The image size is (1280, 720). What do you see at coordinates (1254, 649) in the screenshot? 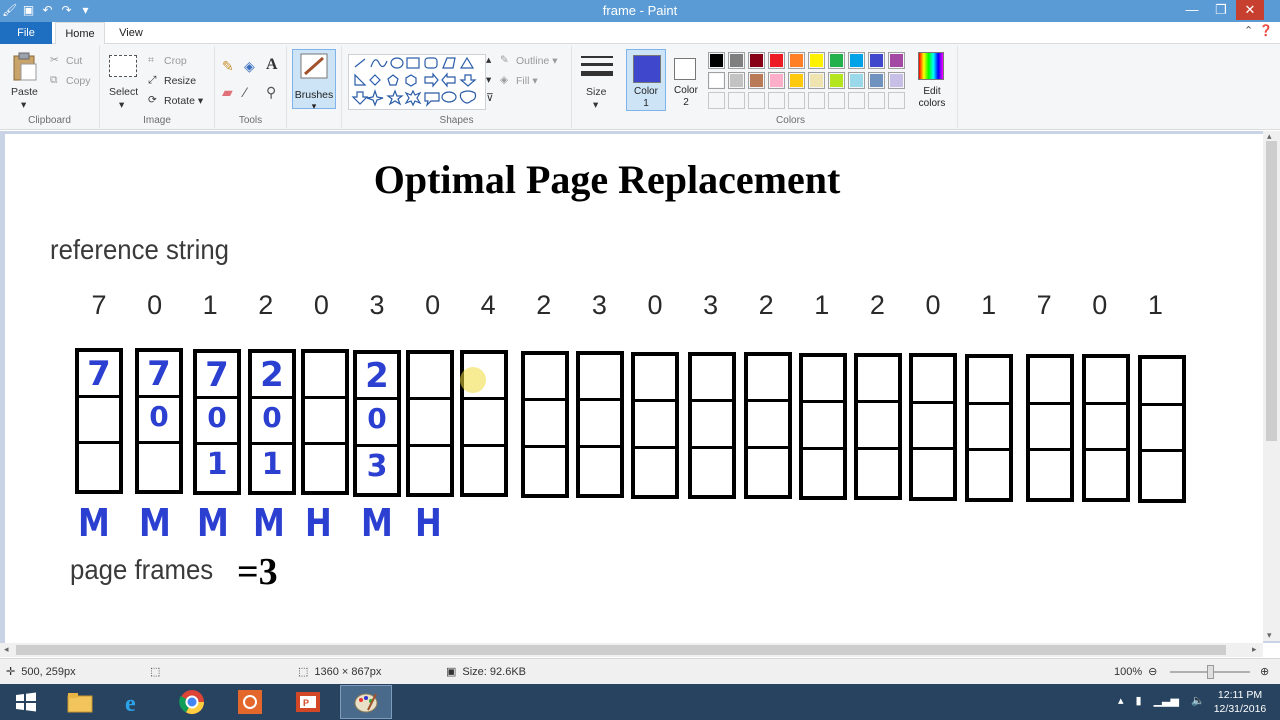
I see `scroll-right-icon: ▸` at bounding box center [1254, 649].